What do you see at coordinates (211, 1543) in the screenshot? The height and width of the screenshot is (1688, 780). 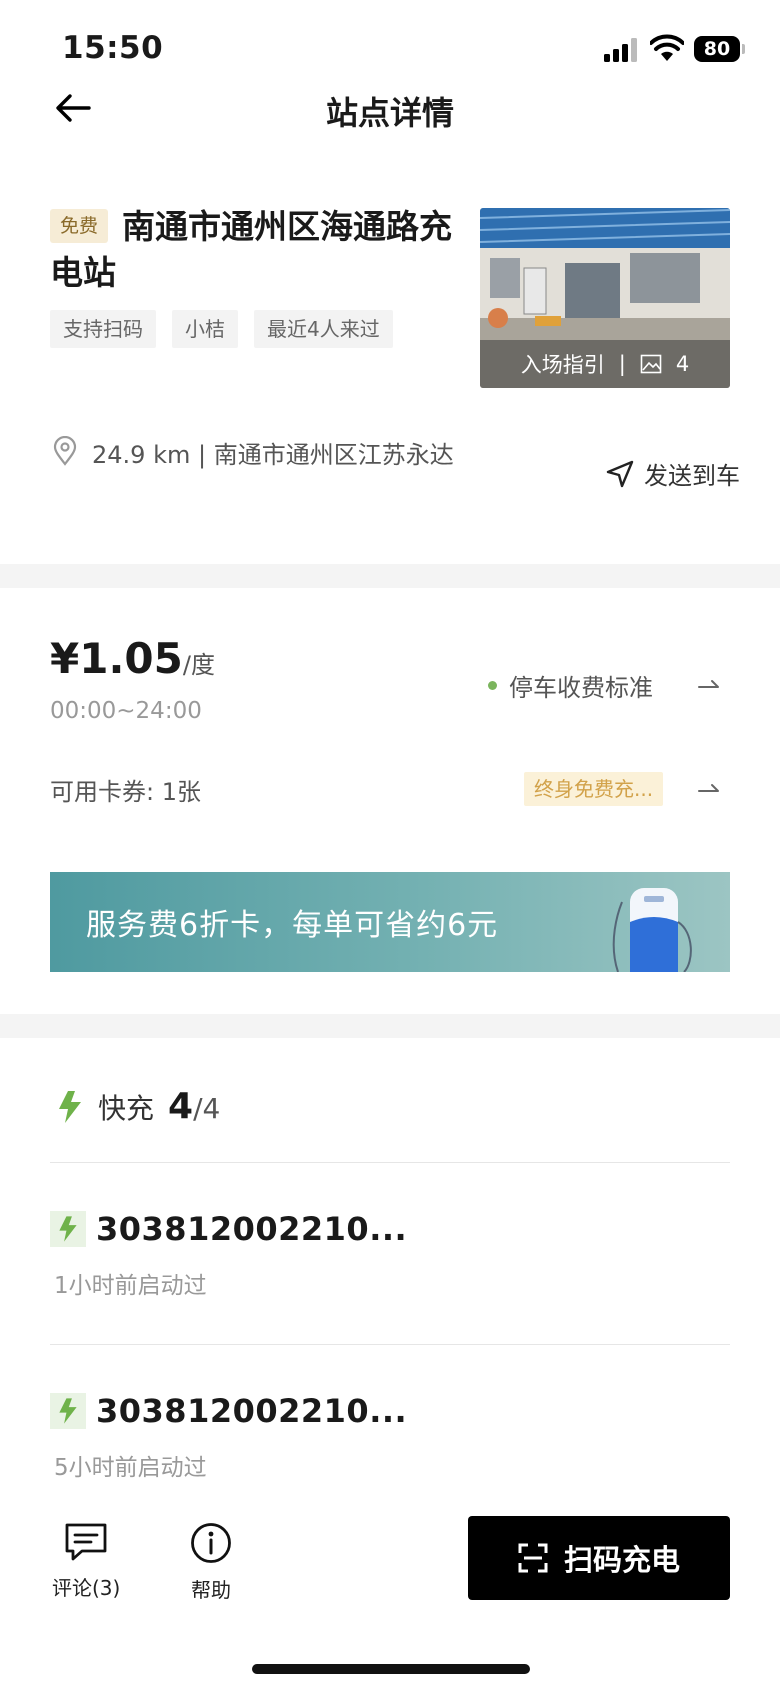 I see `info-icon` at bounding box center [211, 1543].